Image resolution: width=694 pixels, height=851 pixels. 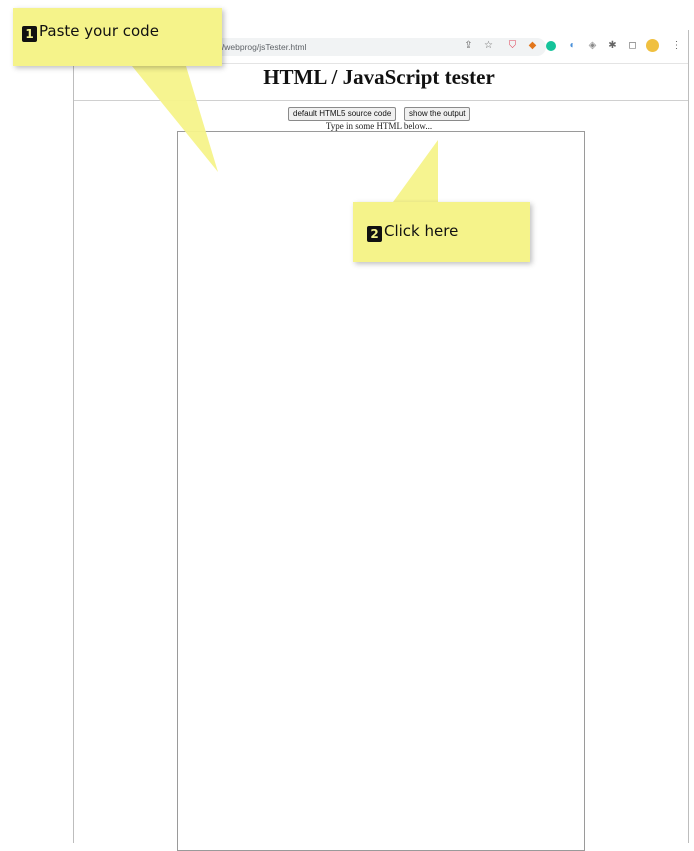 I want to click on callout-2-number: 2, so click(x=374, y=234).